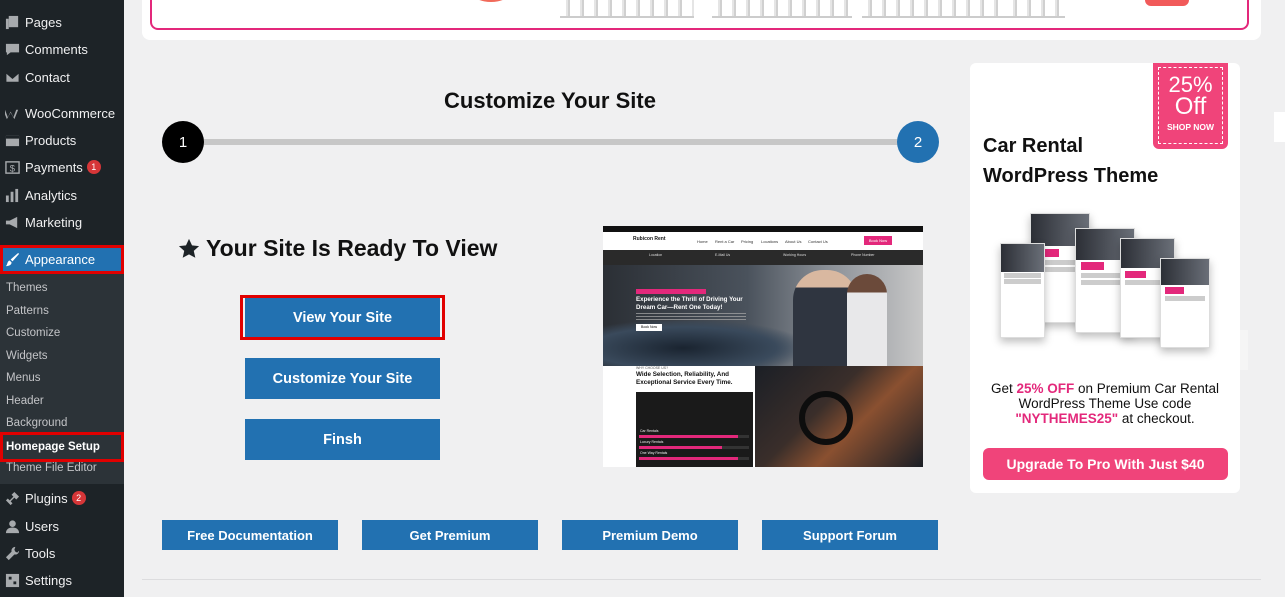 The width and height of the screenshot is (1285, 597). What do you see at coordinates (12, 113) in the screenshot?
I see `woocommerce-icon` at bounding box center [12, 113].